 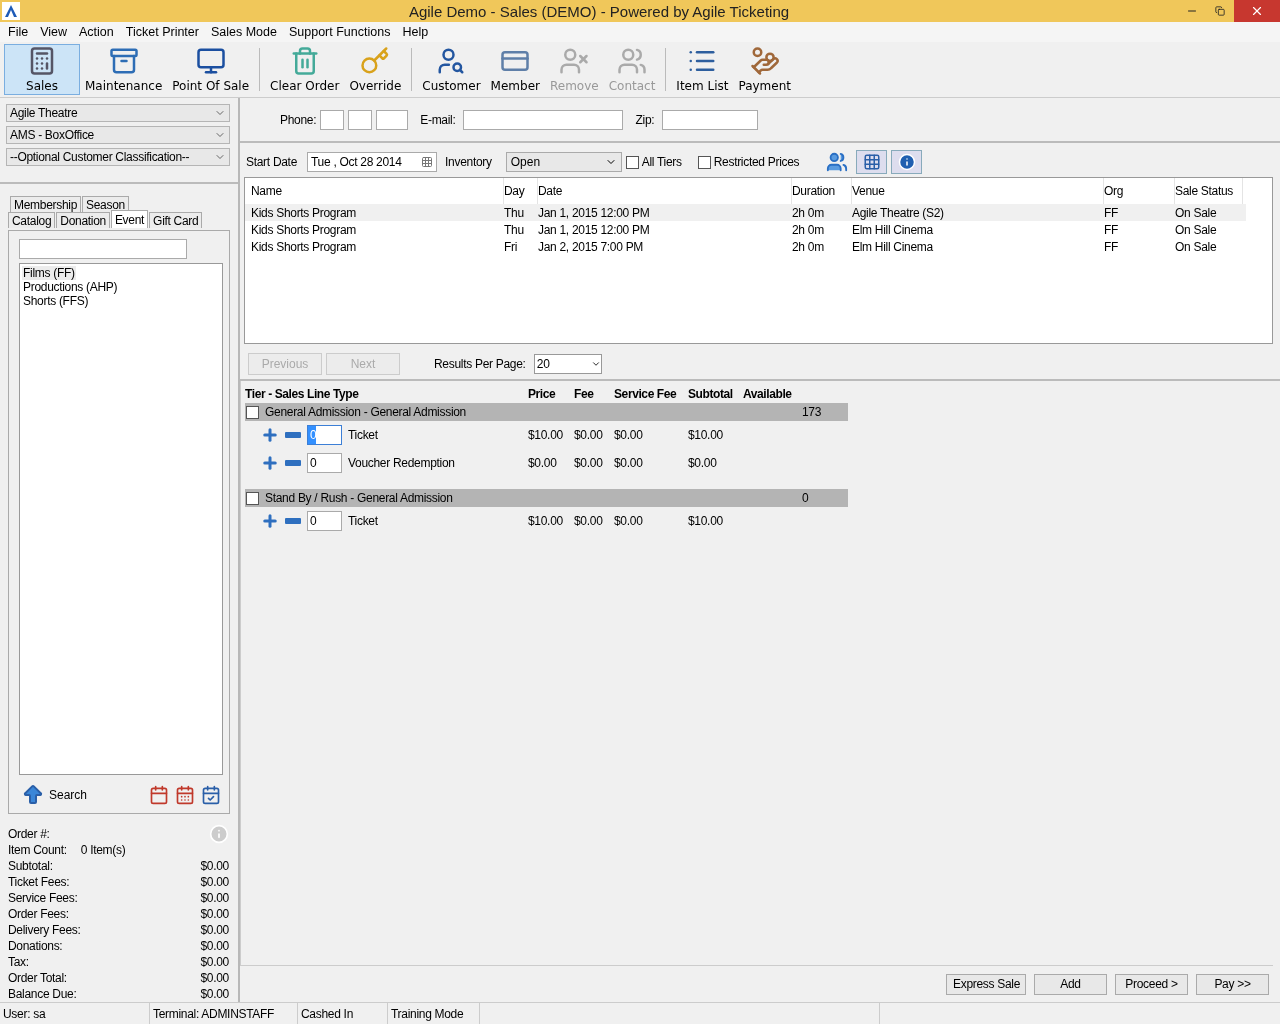 What do you see at coordinates (438, 119) in the screenshot?
I see `email-label: E-mail:` at bounding box center [438, 119].